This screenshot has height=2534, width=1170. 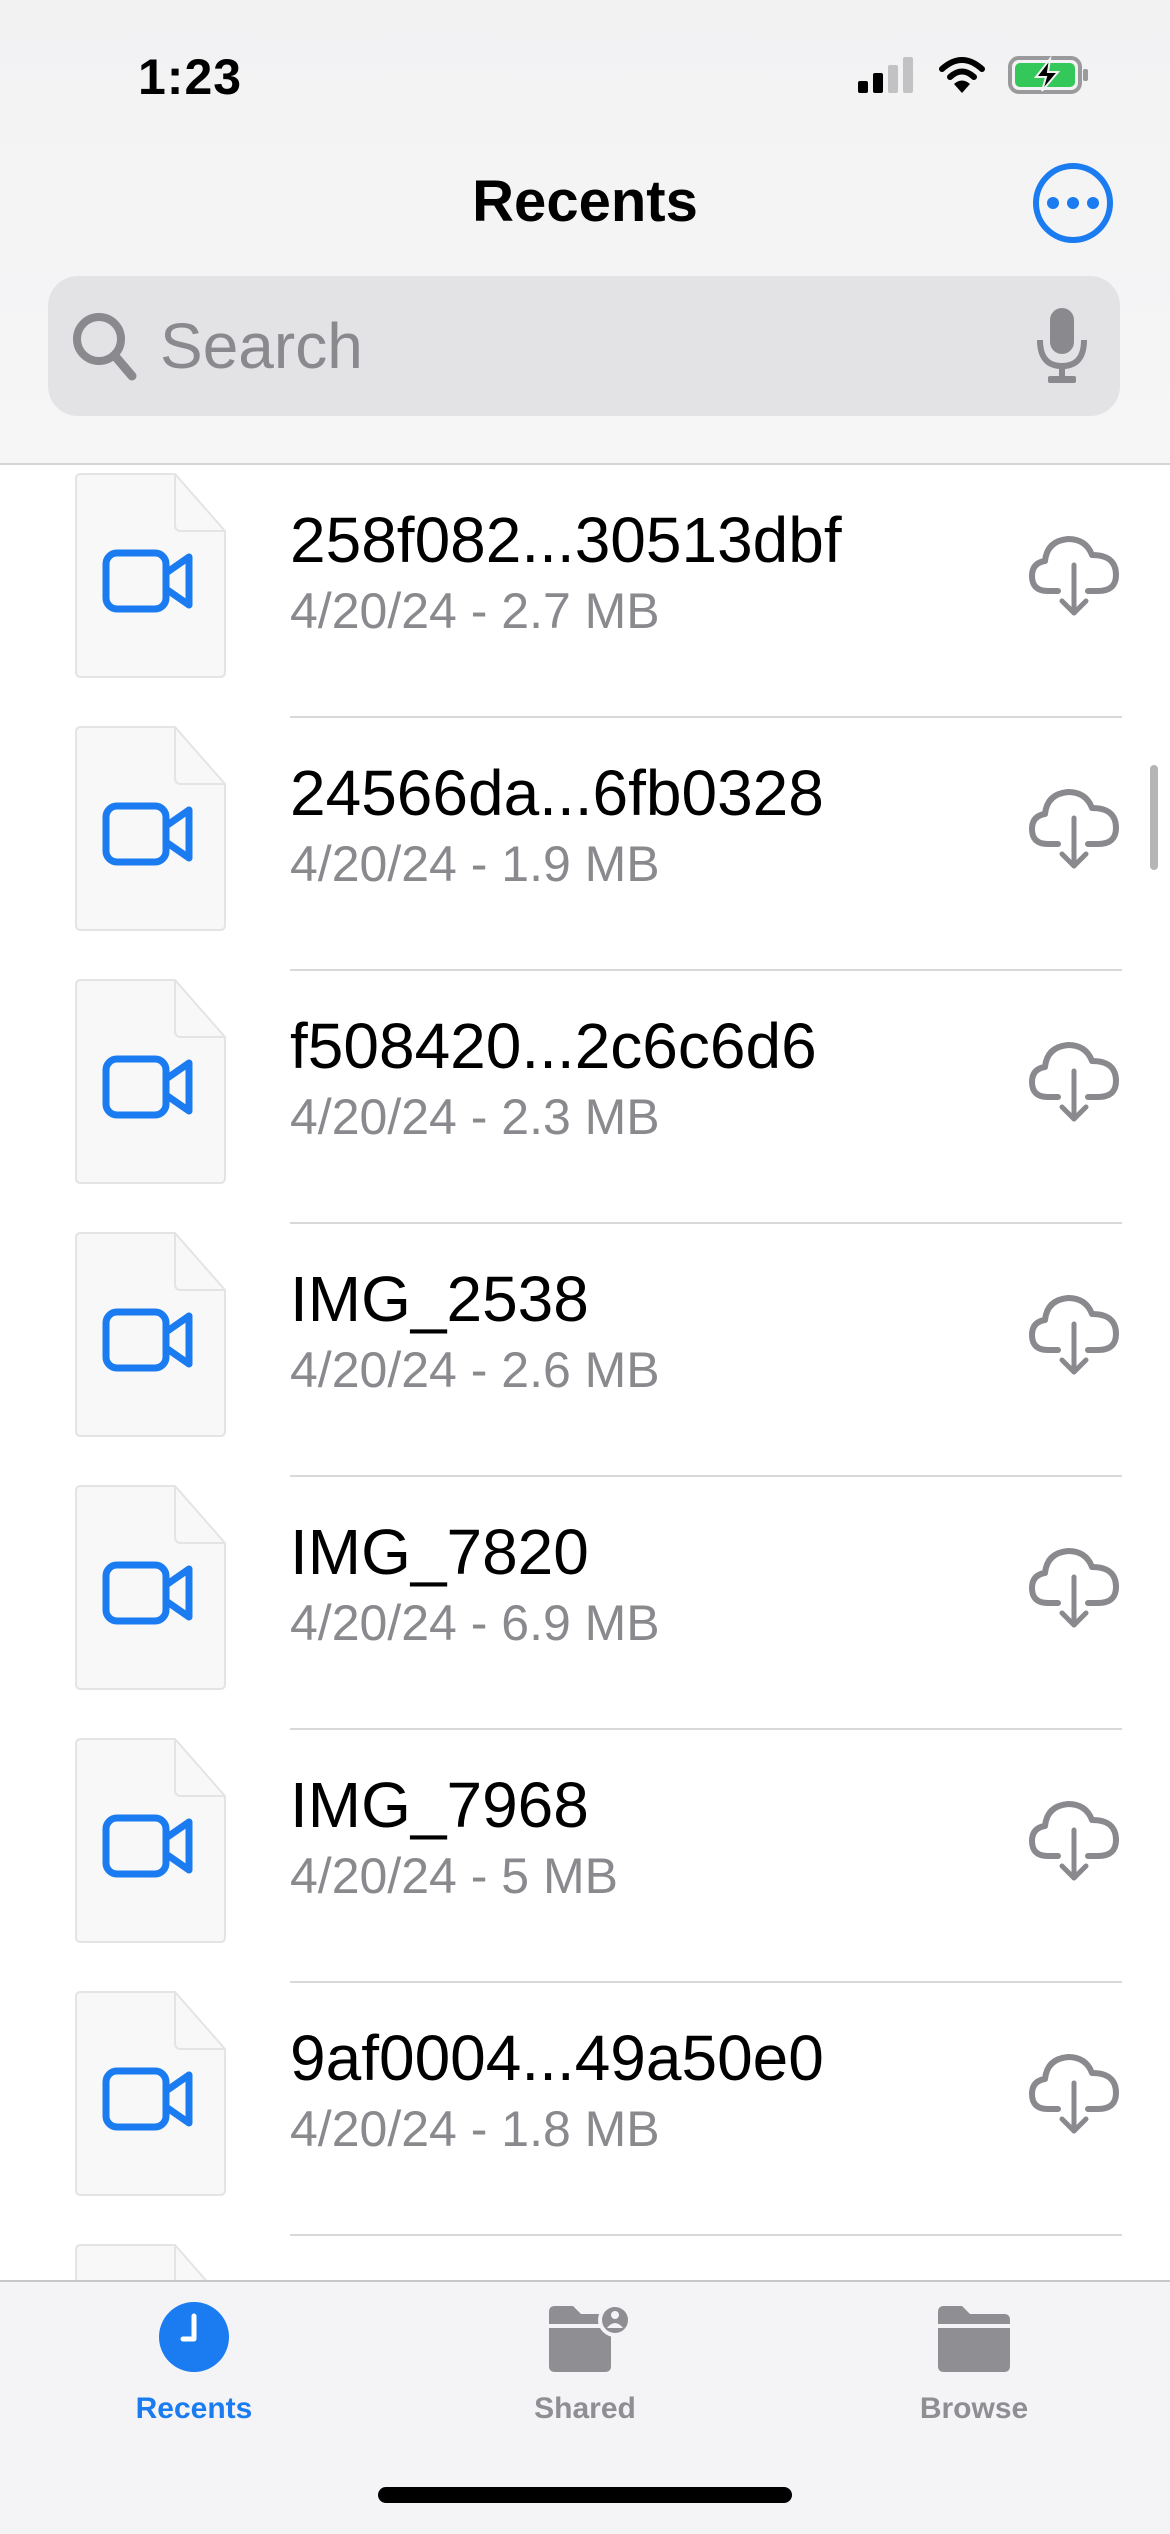 I want to click on file-row: IMG_2538 4/20/24 - 2.6 MB, so click(x=585, y=1350).